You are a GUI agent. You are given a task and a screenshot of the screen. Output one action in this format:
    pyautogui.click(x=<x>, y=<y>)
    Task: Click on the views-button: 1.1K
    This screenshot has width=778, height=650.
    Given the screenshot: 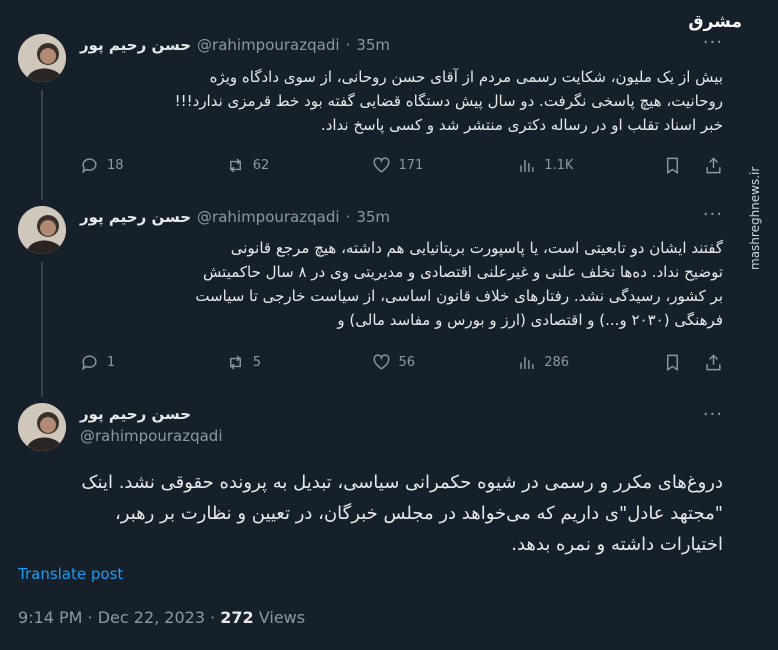 What is the action you would take?
    pyautogui.click(x=547, y=165)
    